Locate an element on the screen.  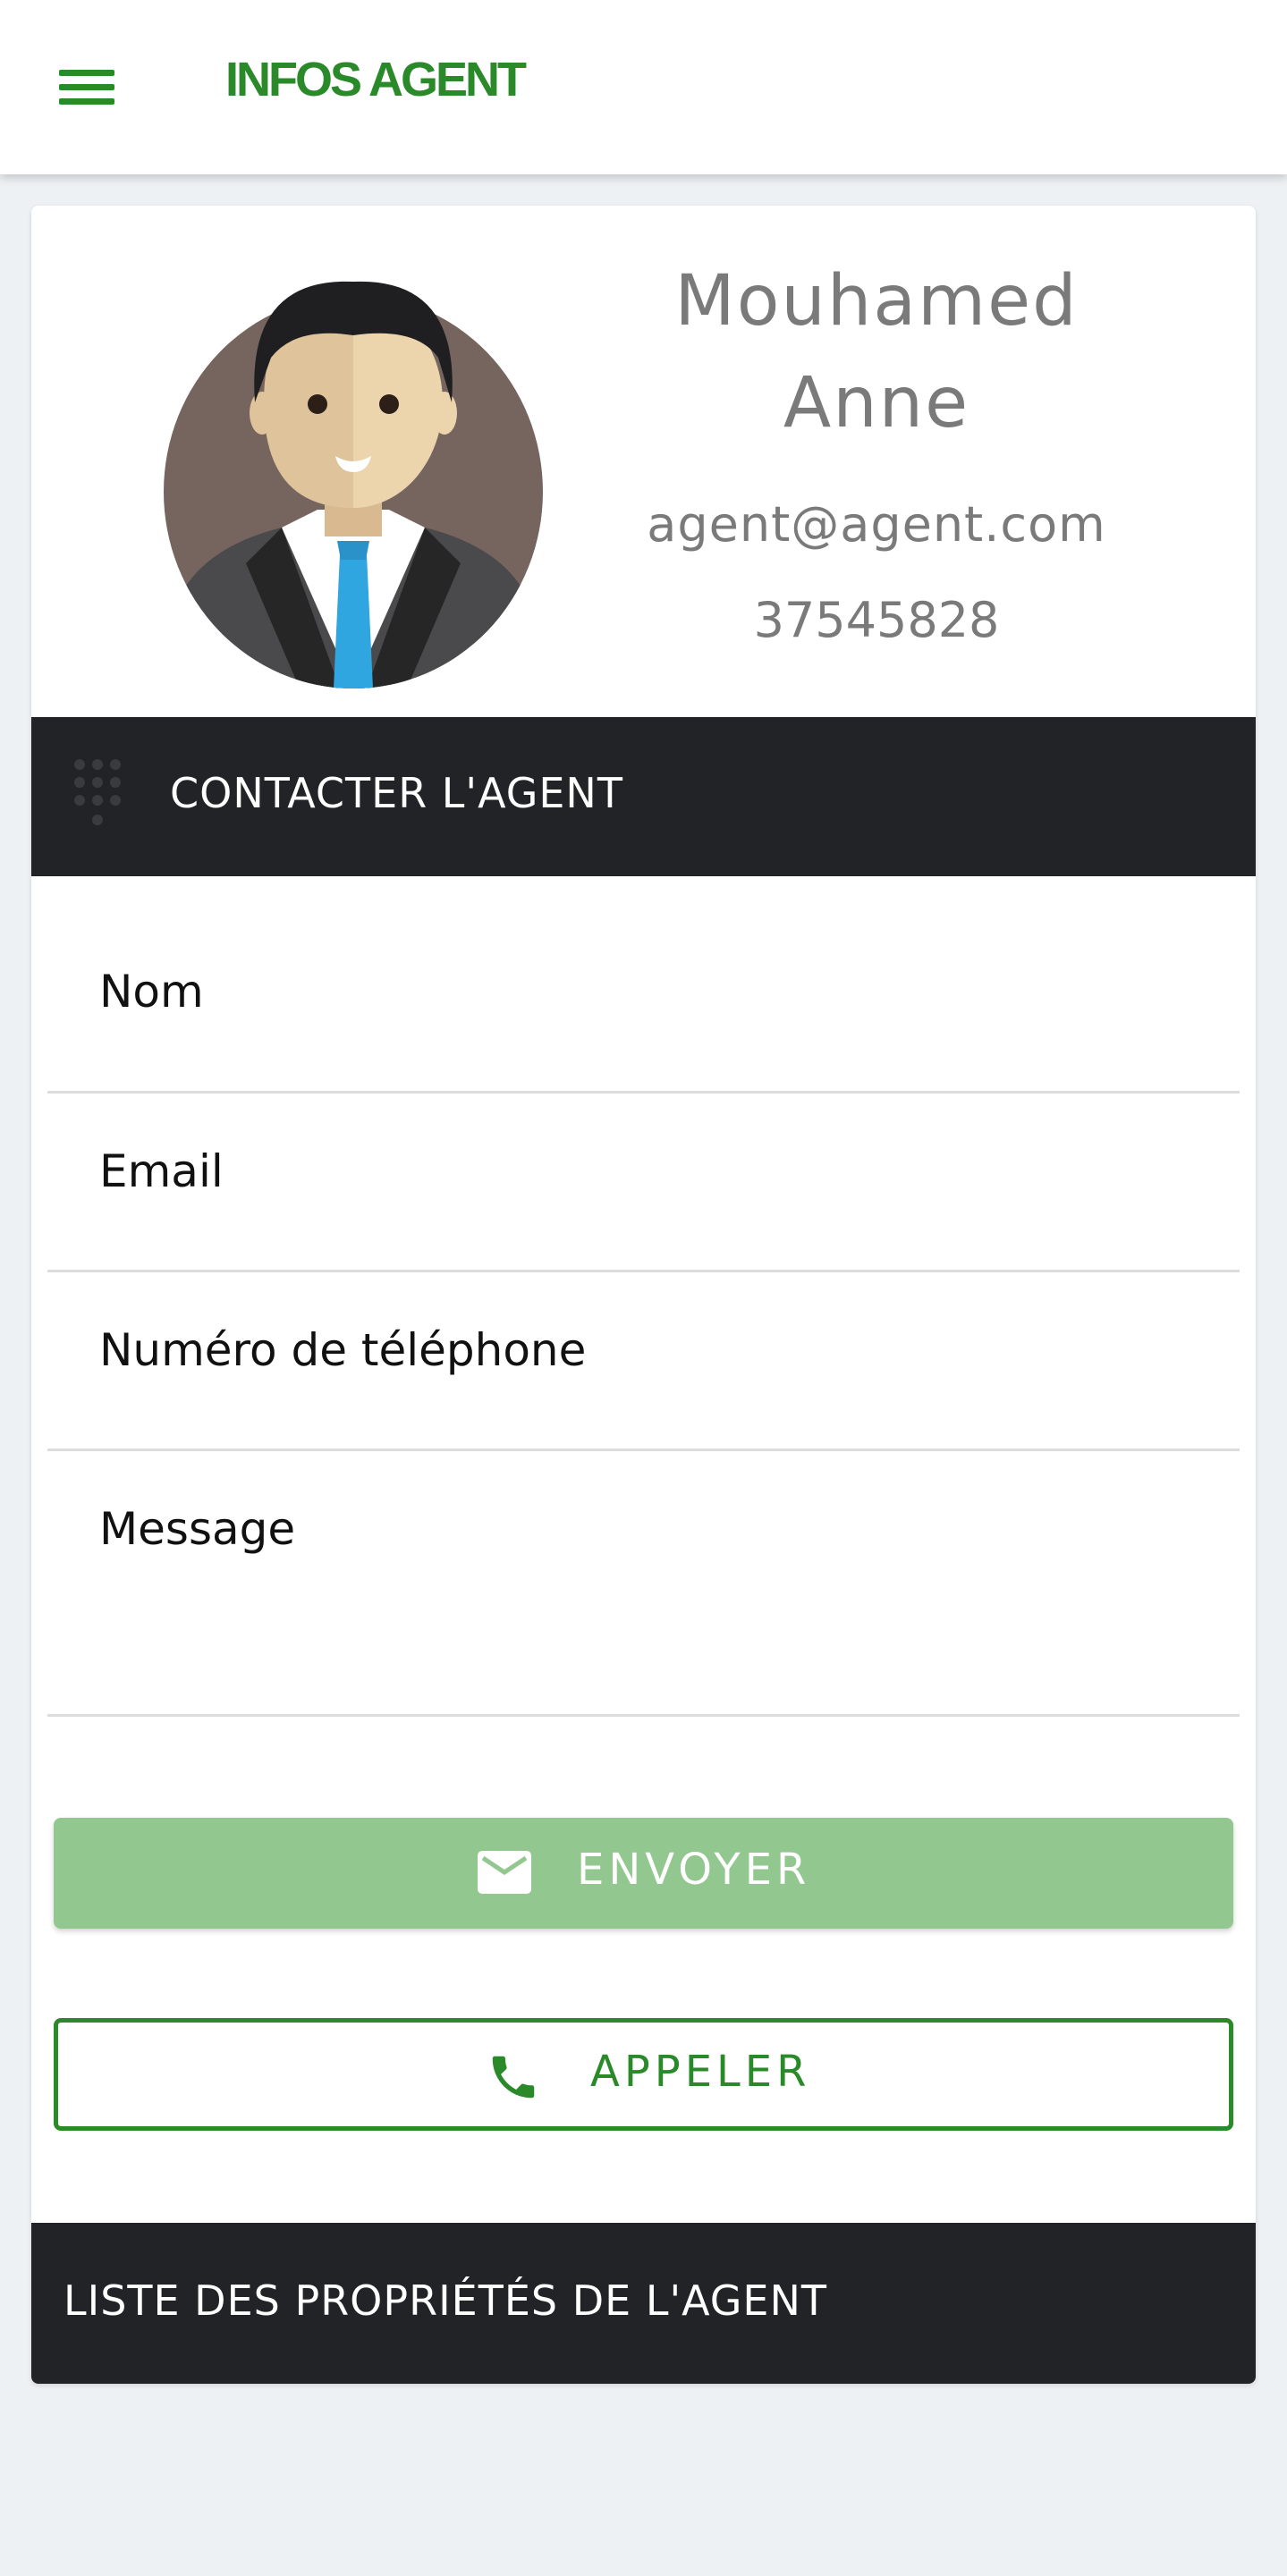
page-title: INFOS AGENT is located at coordinates (376, 79).